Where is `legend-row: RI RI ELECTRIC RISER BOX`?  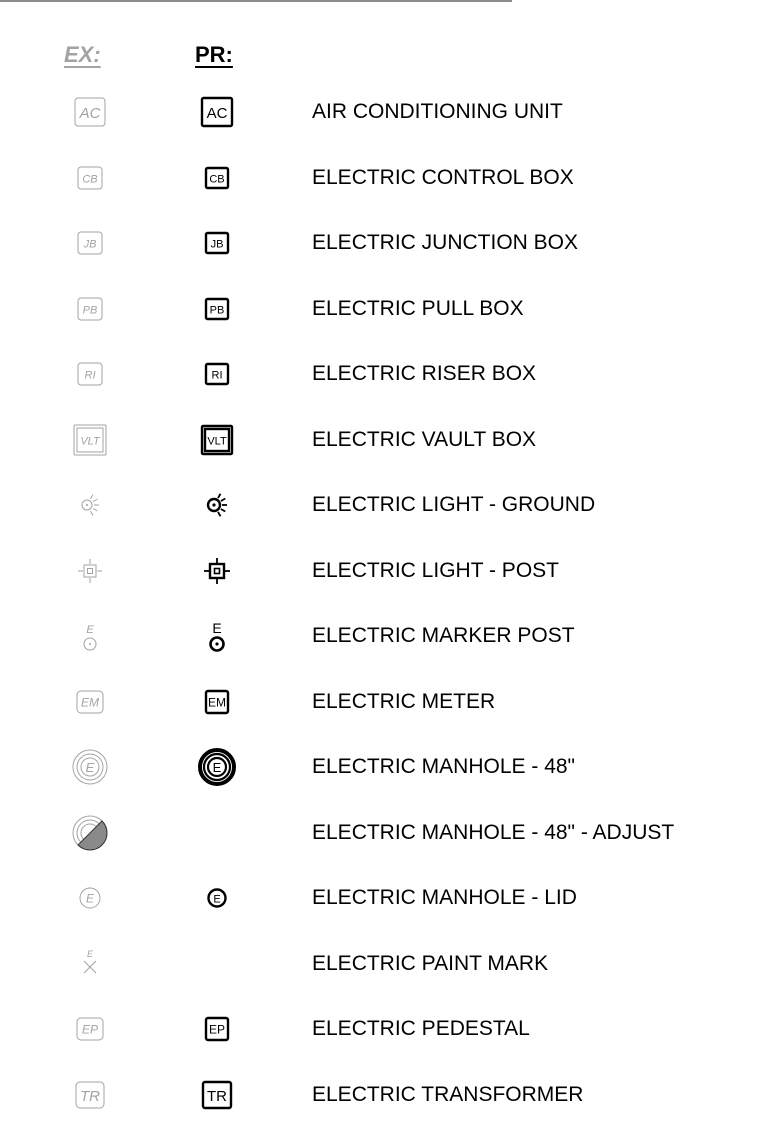 legend-row: RI RI ELECTRIC RISER BOX is located at coordinates (379, 374).